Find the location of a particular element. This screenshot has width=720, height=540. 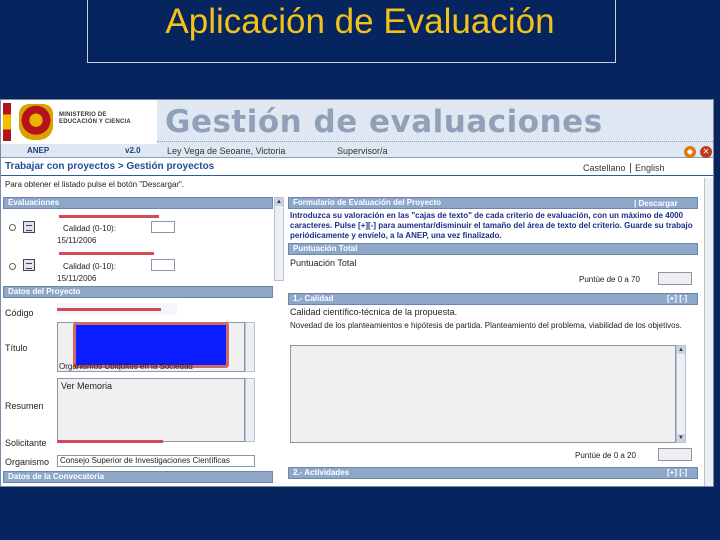

actividades-resize-toggle: [+] [-] is located at coordinates (677, 472).